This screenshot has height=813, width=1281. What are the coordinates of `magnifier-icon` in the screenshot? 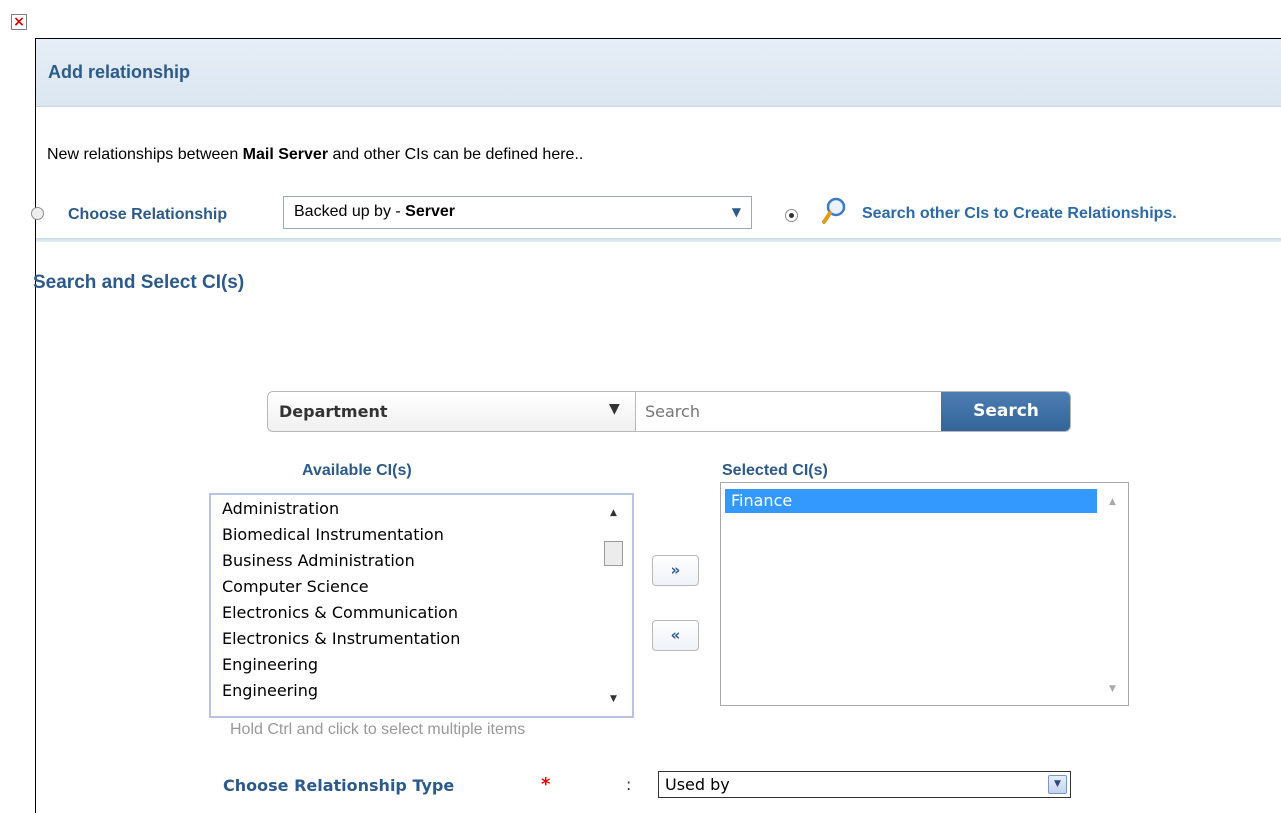 It's located at (834, 210).